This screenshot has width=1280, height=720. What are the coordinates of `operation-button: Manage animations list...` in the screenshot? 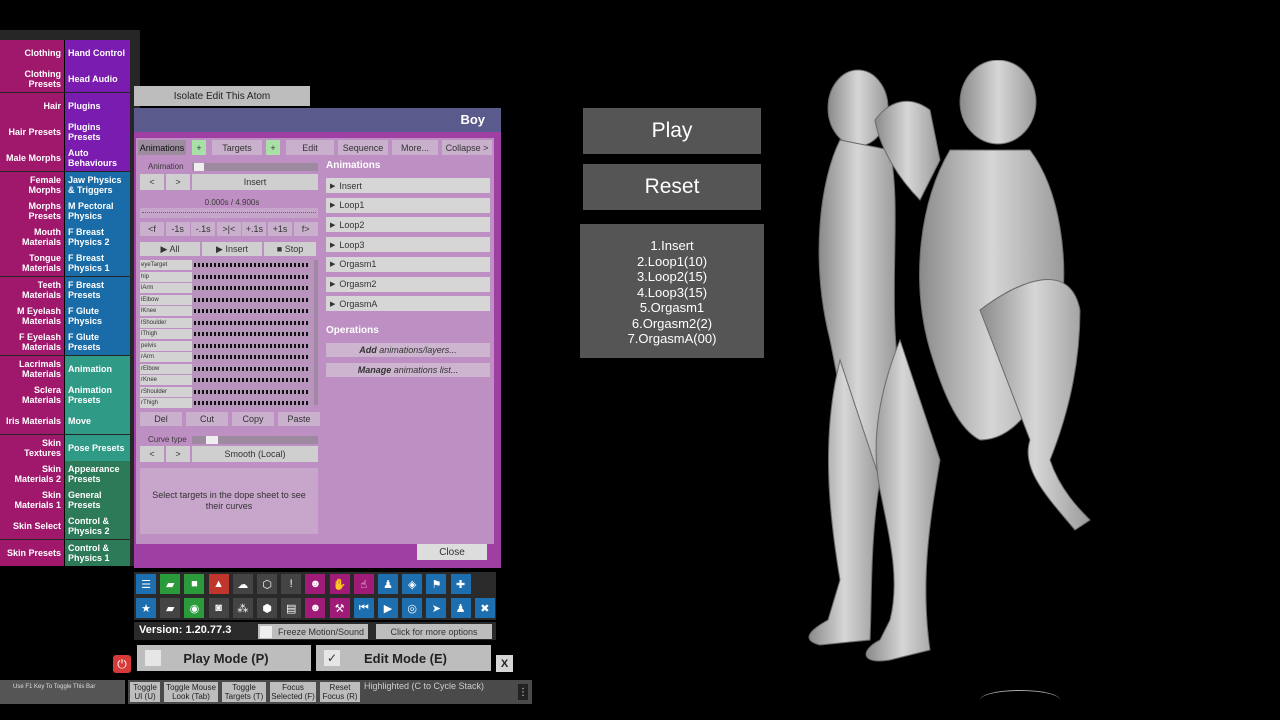 It's located at (408, 370).